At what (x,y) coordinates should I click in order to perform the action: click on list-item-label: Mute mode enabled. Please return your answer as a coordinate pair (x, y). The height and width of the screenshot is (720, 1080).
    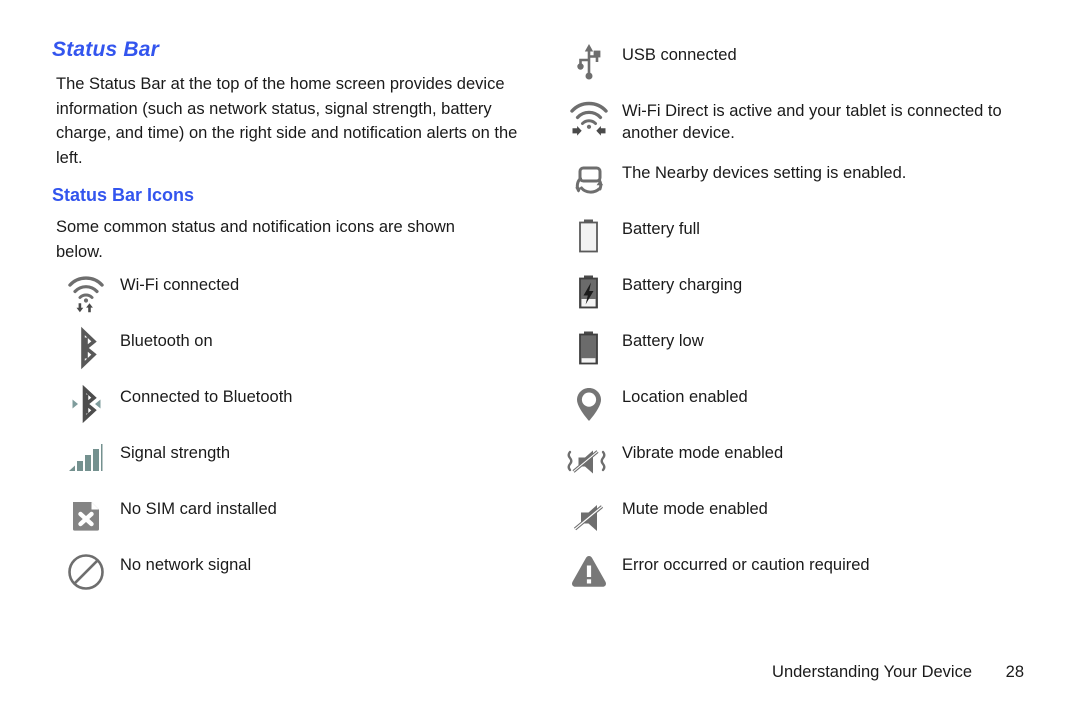
    Looking at the image, I should click on (695, 509).